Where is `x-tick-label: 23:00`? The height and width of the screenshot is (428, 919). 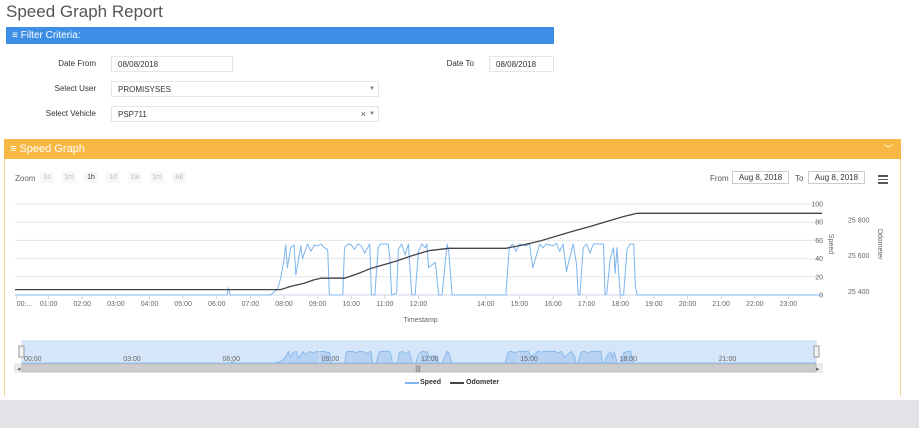
x-tick-label: 23:00 is located at coordinates (789, 304).